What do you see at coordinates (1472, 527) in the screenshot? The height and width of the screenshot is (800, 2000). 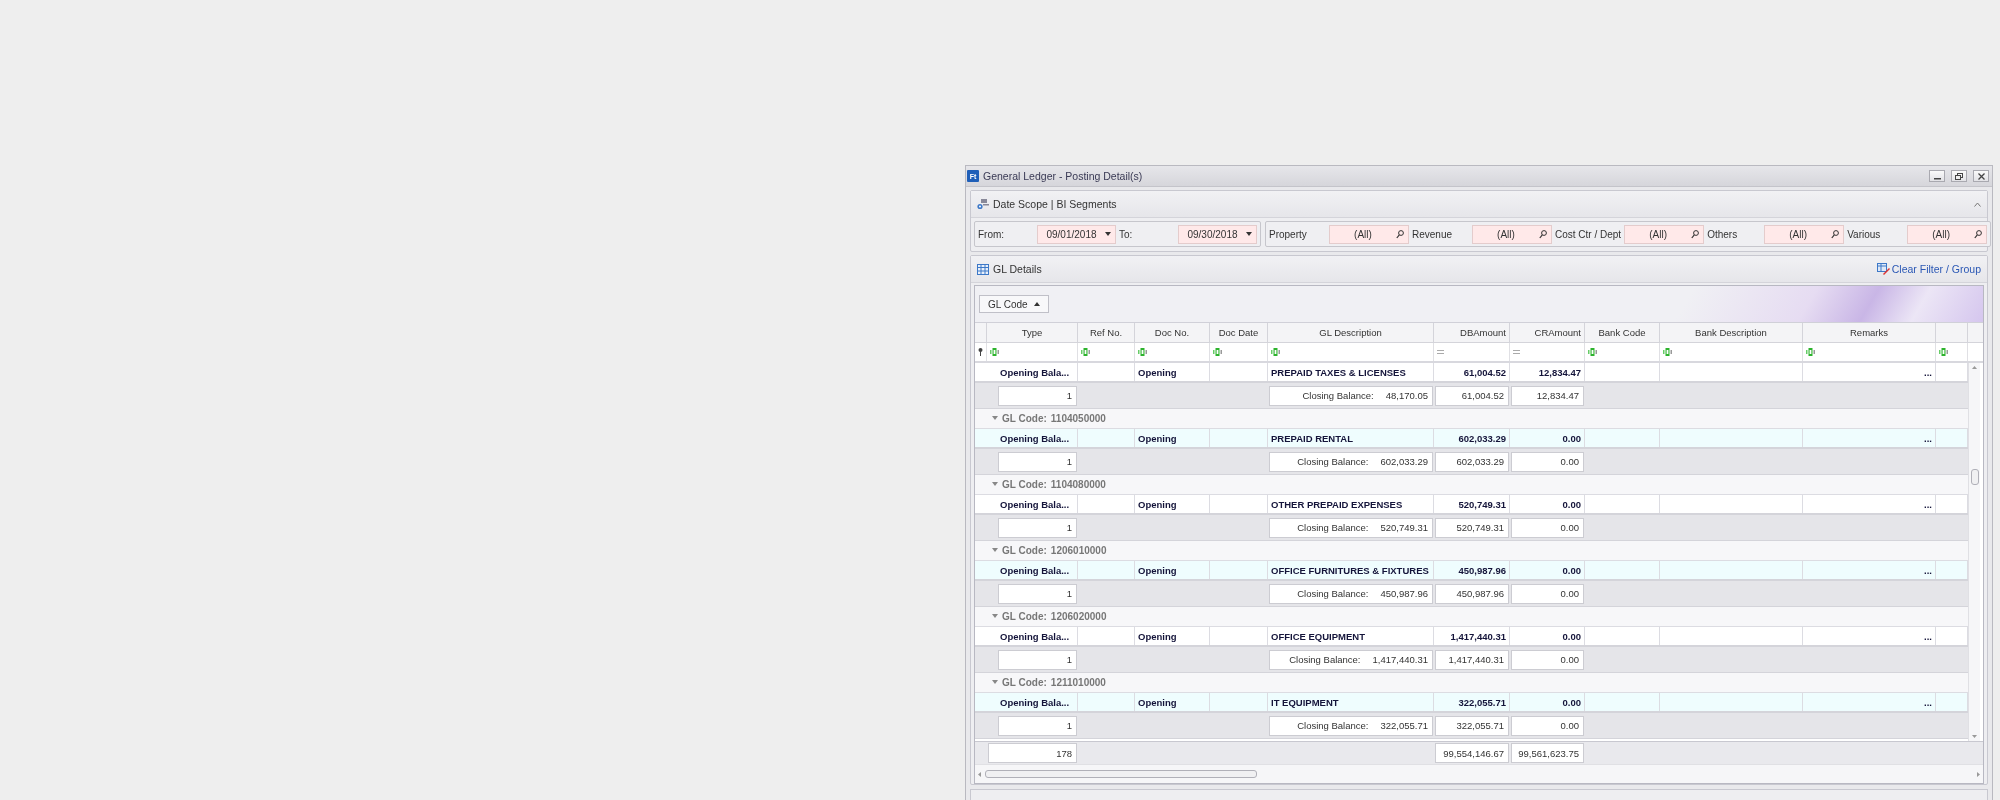 I see `summary-cell: 520,749.31` at bounding box center [1472, 527].